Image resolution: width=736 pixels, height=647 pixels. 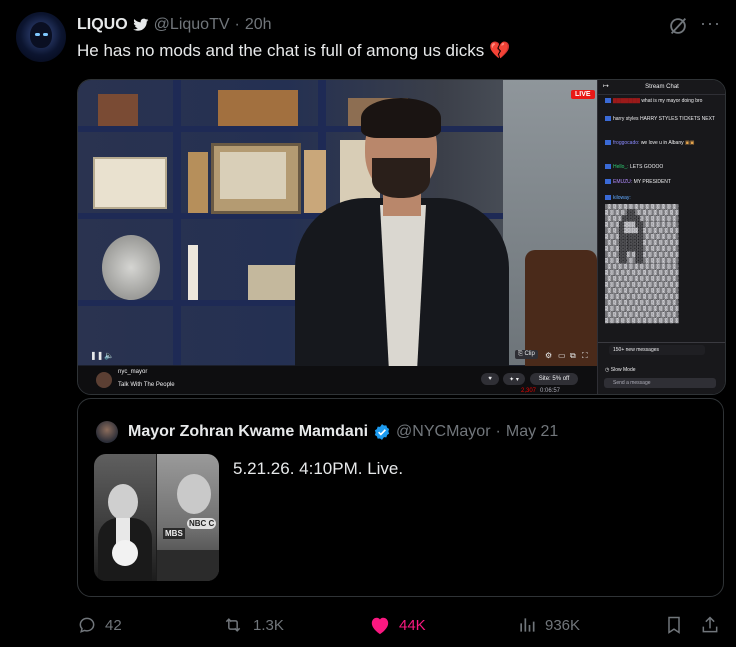 What do you see at coordinates (233, 625) in the screenshot?
I see `repost-icon` at bounding box center [233, 625].